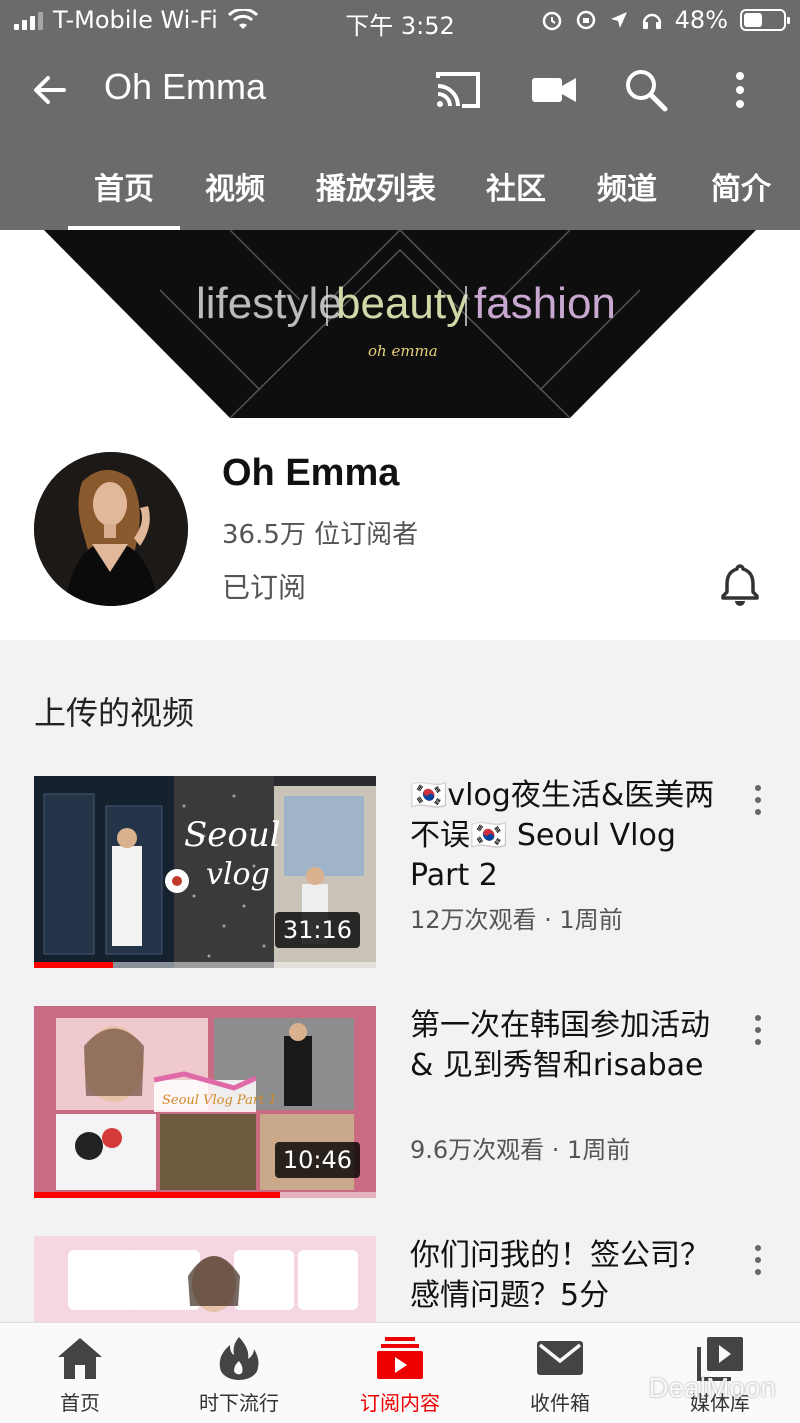  Describe the element at coordinates (111, 529) in the screenshot. I see `channel-avatar` at that location.